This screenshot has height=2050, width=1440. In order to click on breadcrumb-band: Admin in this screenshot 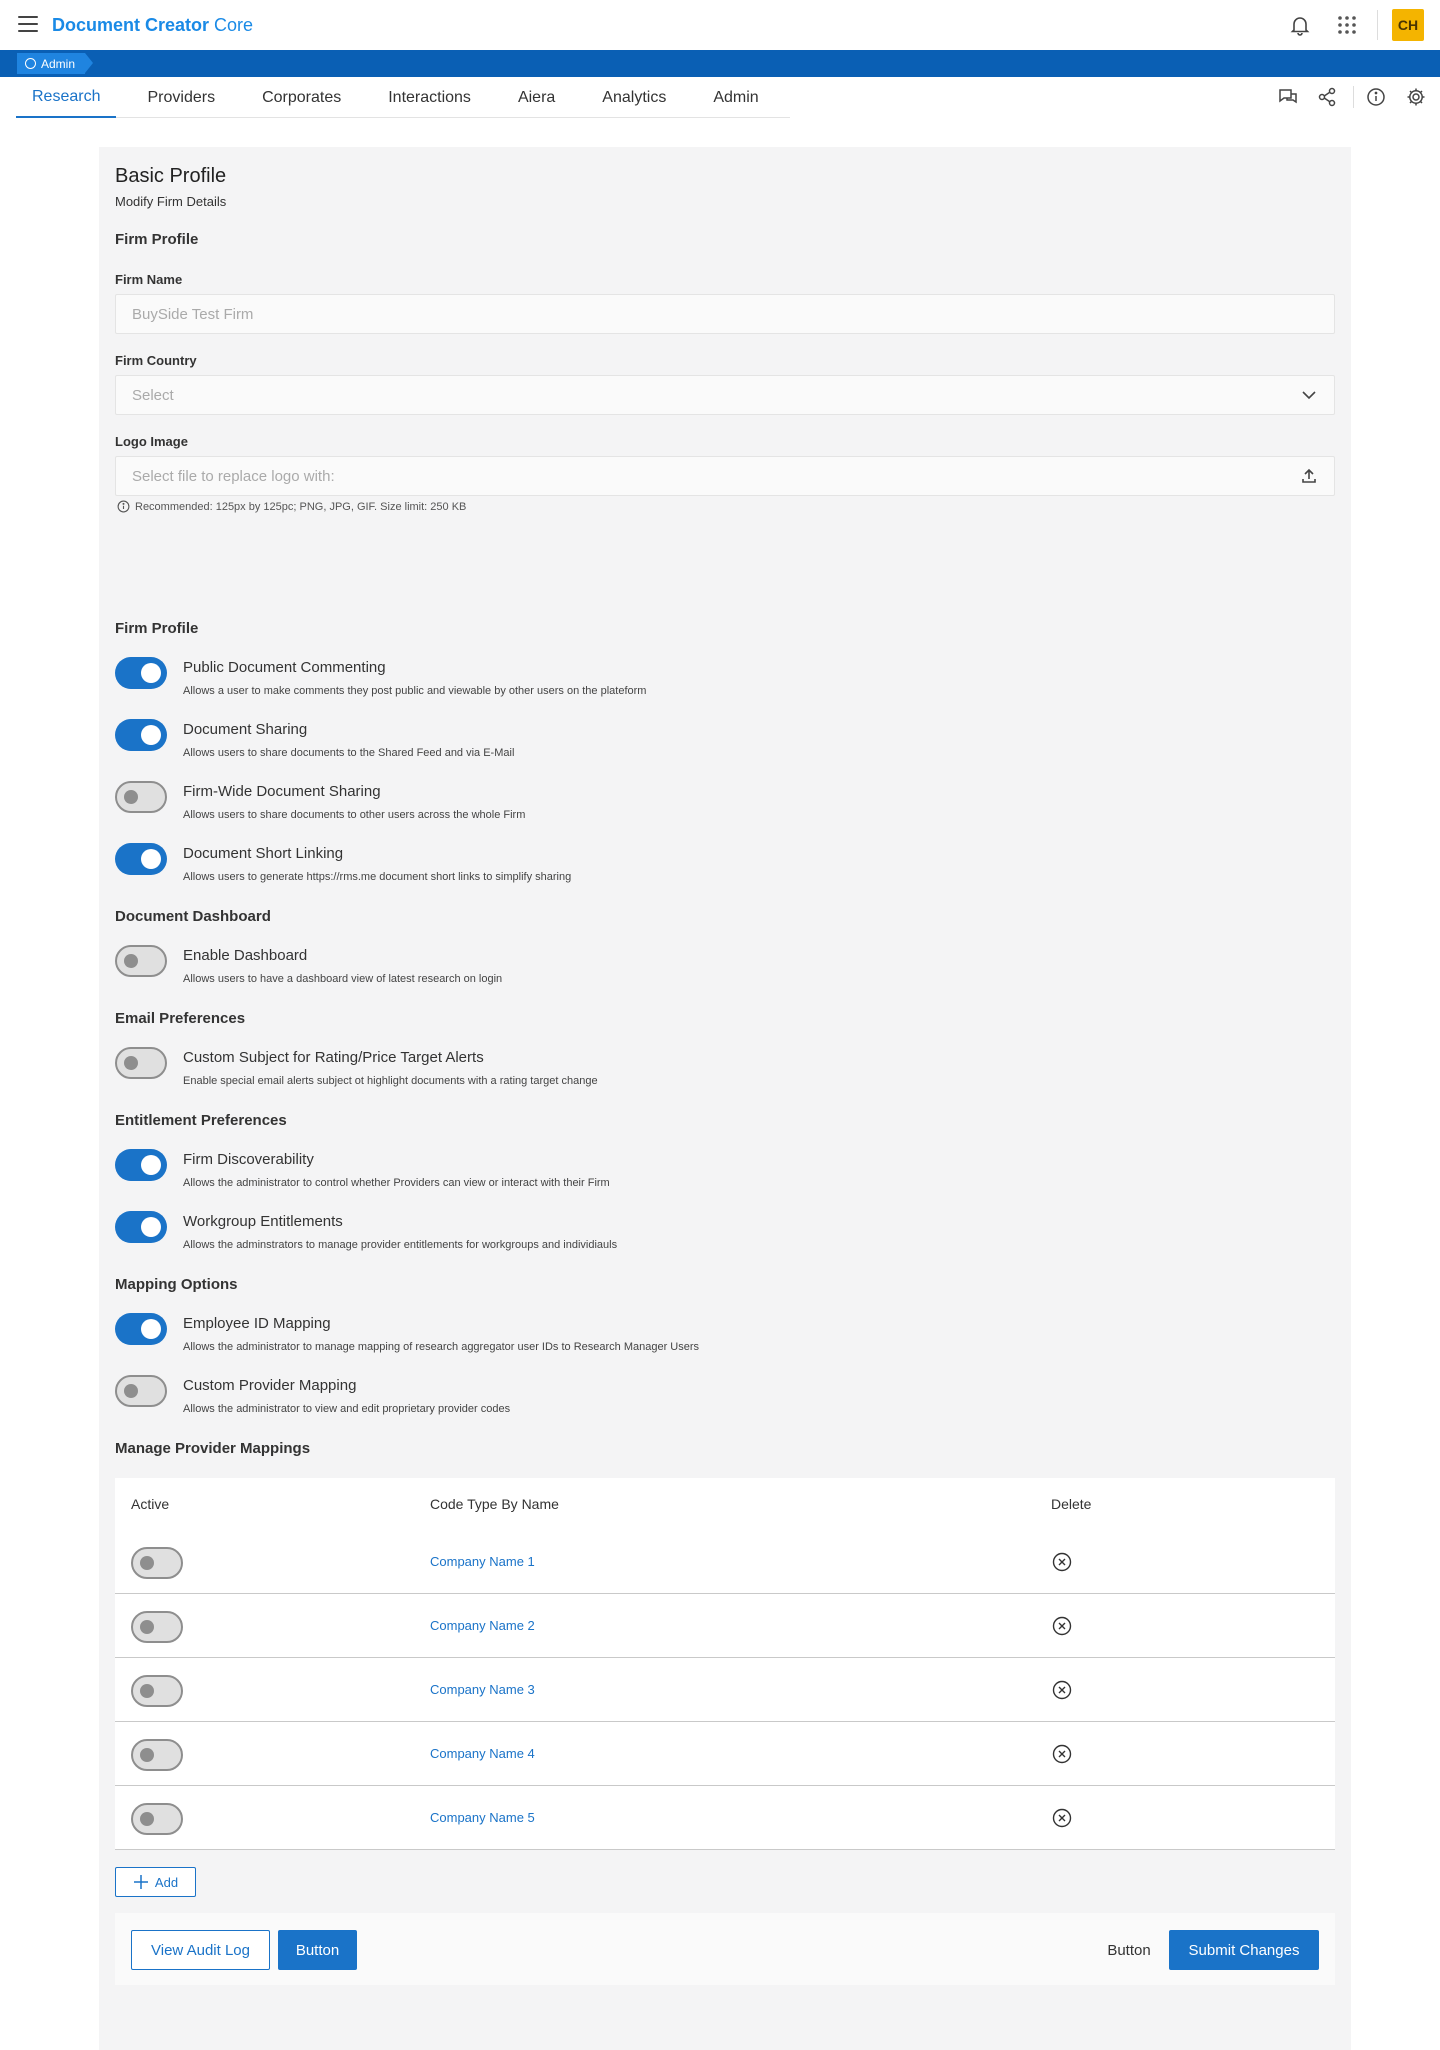, I will do `click(720, 63)`.